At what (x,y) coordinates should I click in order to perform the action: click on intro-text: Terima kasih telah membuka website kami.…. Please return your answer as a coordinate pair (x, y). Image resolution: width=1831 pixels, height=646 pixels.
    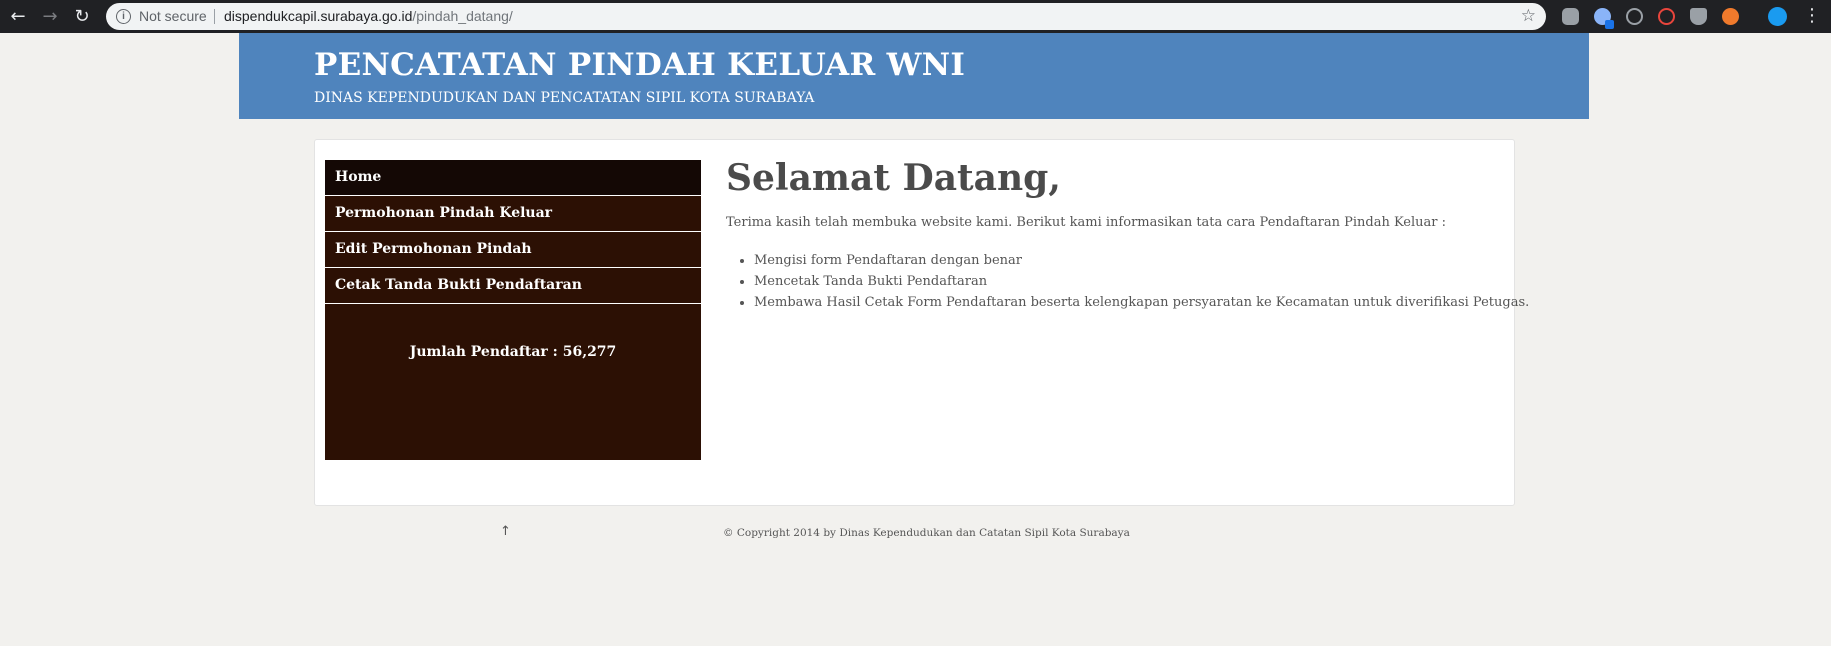
    Looking at the image, I should click on (1086, 222).